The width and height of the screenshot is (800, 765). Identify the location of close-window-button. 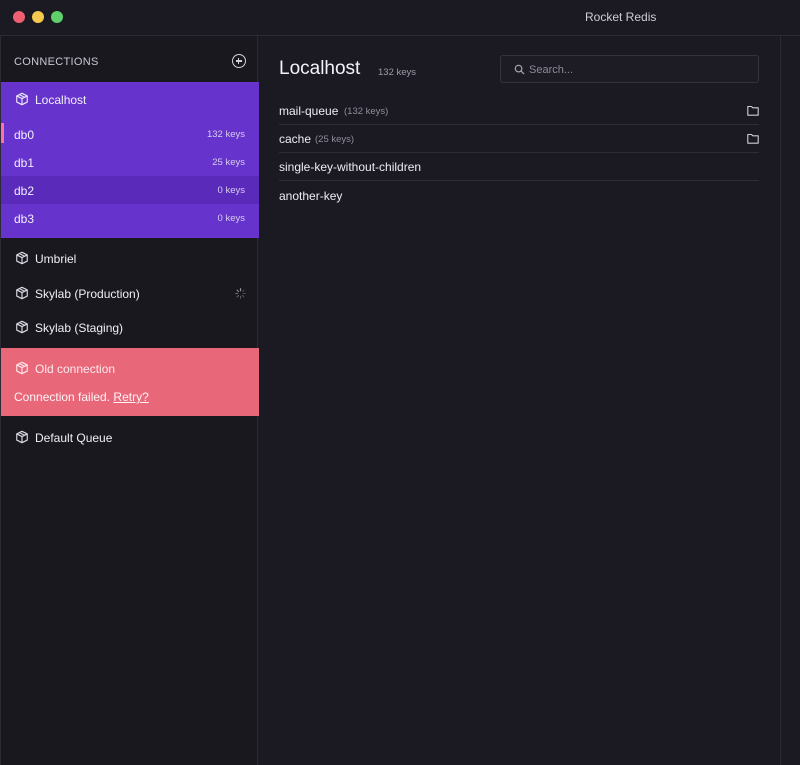
(19, 17).